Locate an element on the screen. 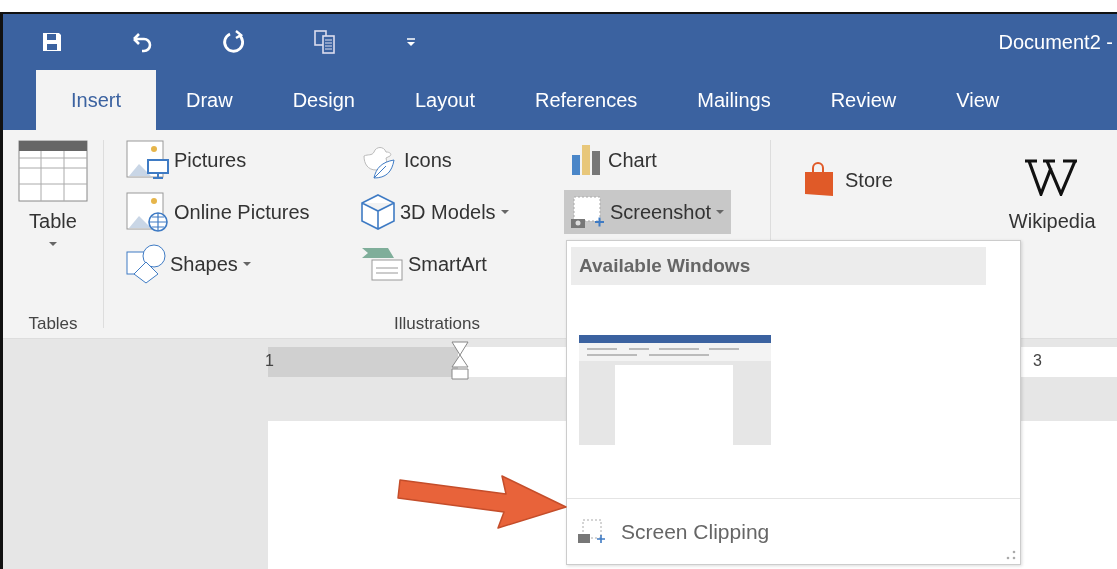  ribbon-button: Chart is located at coordinates (613, 160).